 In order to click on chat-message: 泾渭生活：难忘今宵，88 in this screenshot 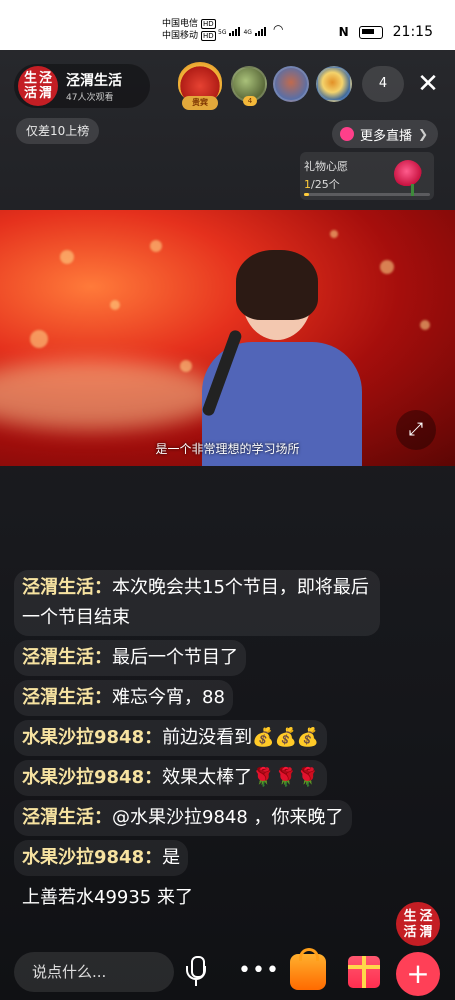, I will do `click(123, 698)`.